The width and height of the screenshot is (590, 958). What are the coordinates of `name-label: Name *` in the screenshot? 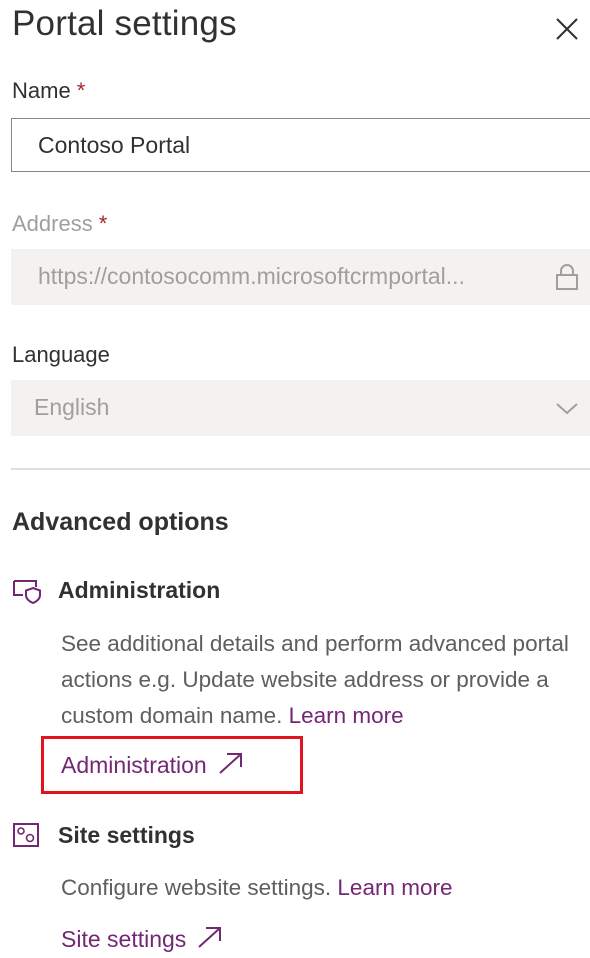 It's located at (48, 91).